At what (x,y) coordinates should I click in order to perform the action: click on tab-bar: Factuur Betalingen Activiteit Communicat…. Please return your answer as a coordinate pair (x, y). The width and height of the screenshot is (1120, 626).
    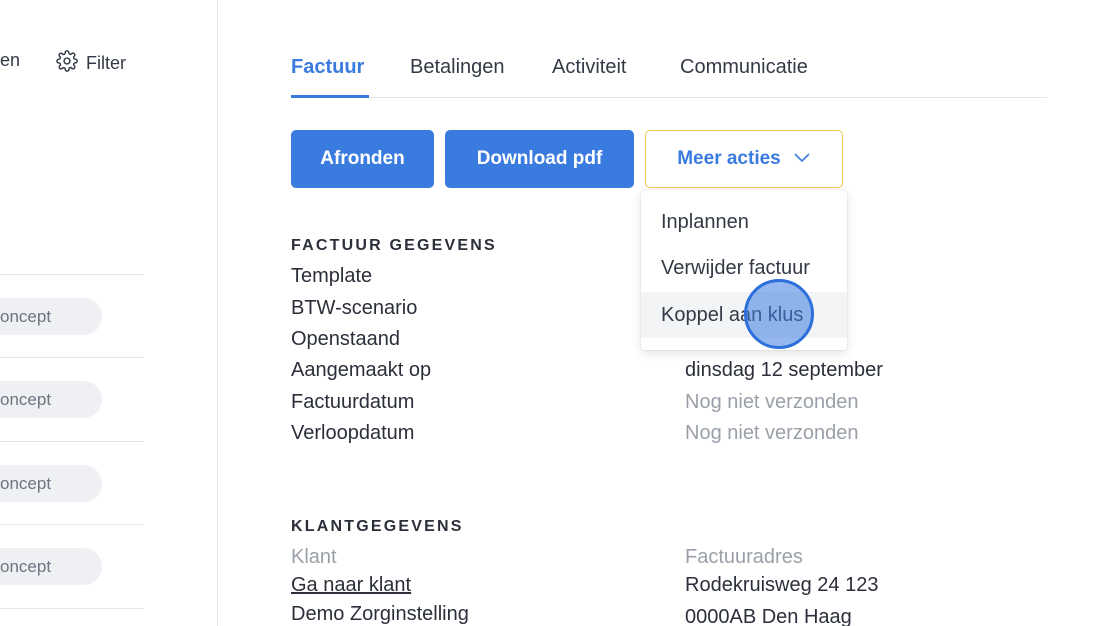
    Looking at the image, I should click on (669, 49).